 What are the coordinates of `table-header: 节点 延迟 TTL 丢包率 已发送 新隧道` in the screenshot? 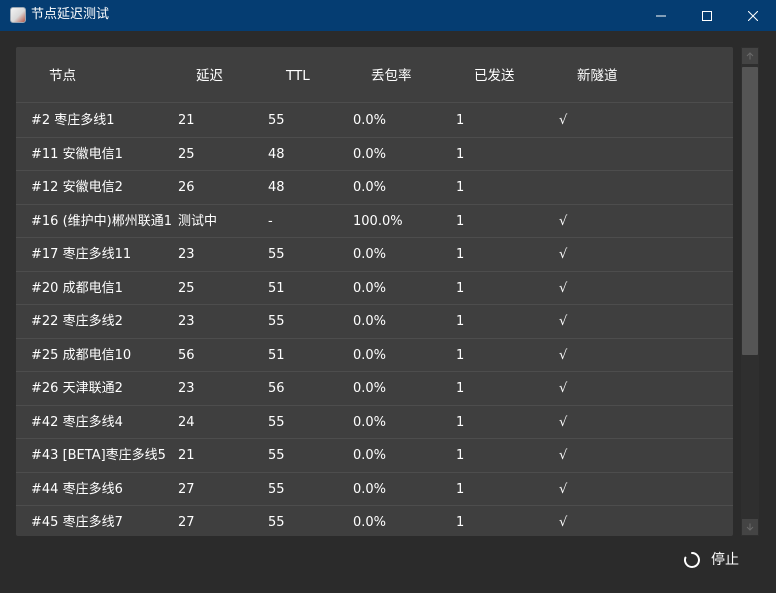 It's located at (374, 75).